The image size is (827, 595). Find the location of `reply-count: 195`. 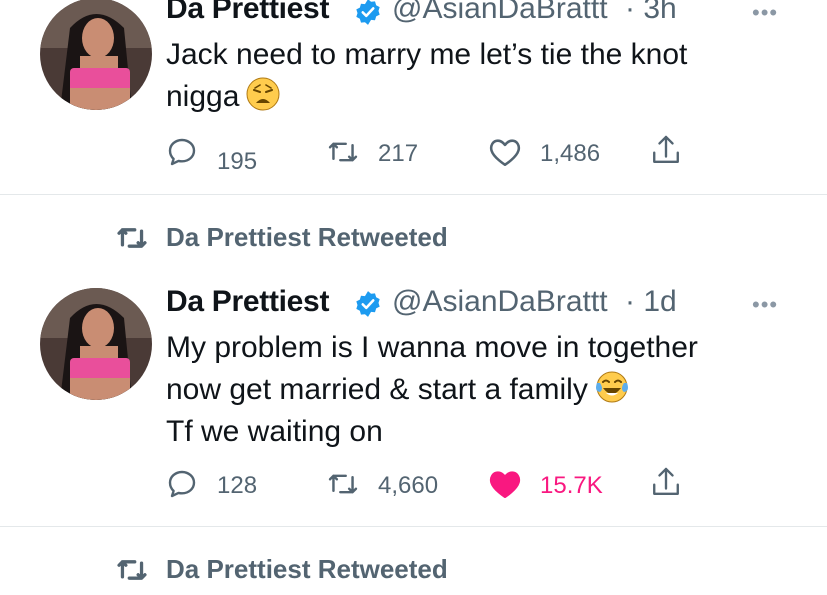

reply-count: 195 is located at coordinates (237, 161).